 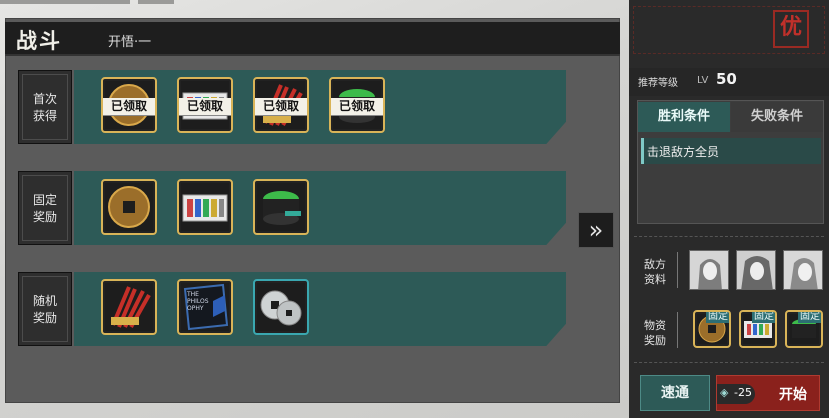 I want to click on book-cover-text: THE PHILOS OPHY, so click(x=198, y=301).